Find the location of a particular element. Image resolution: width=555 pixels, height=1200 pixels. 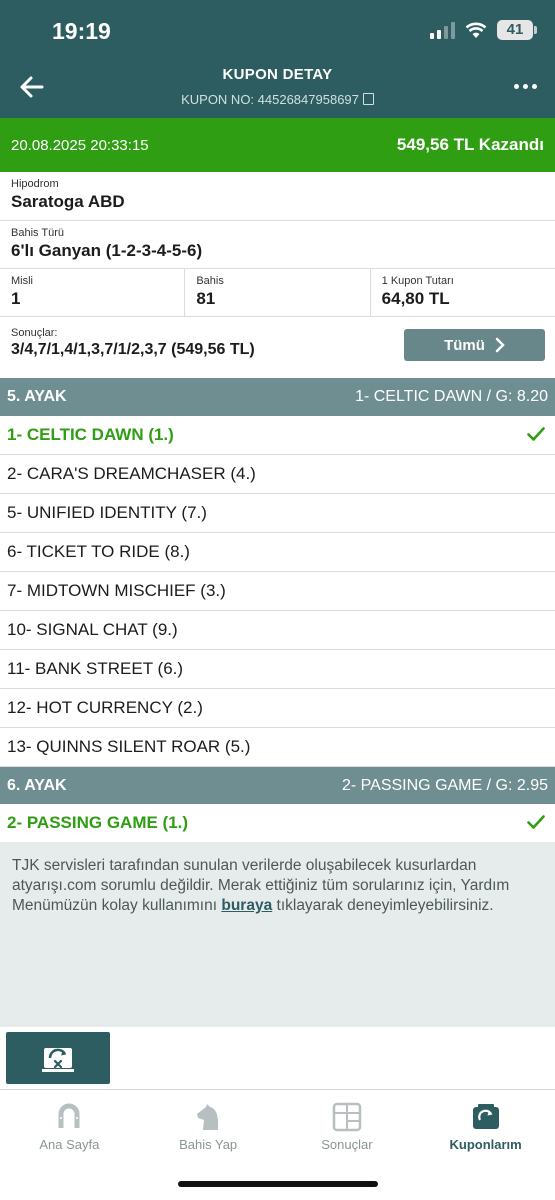

leg-name: 5. AYAK is located at coordinates (37, 396).